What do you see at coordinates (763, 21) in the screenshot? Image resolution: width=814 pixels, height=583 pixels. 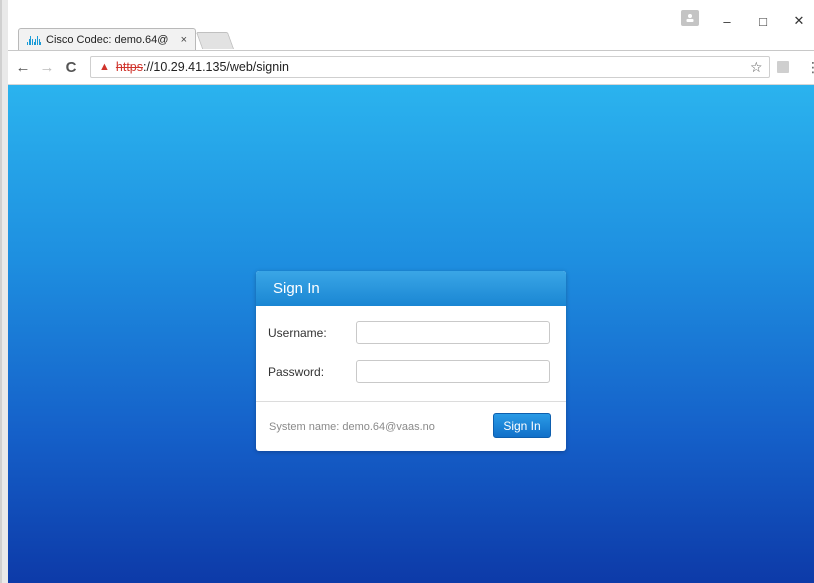 I see `maximize-button: □` at bounding box center [763, 21].